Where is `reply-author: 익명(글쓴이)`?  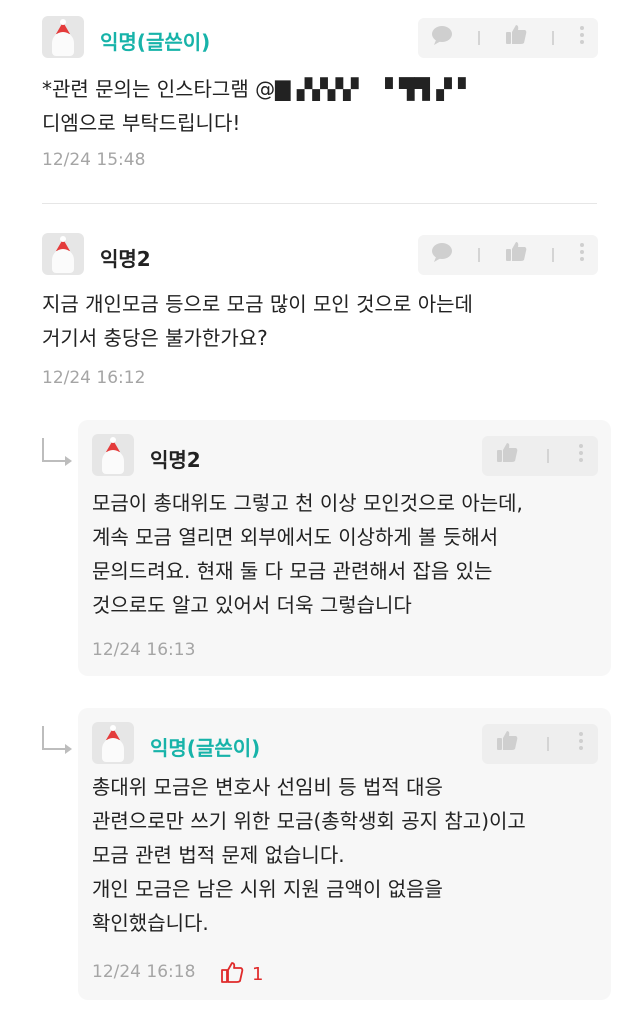
reply-author: 익명(글쓴이) is located at coordinates (205, 746).